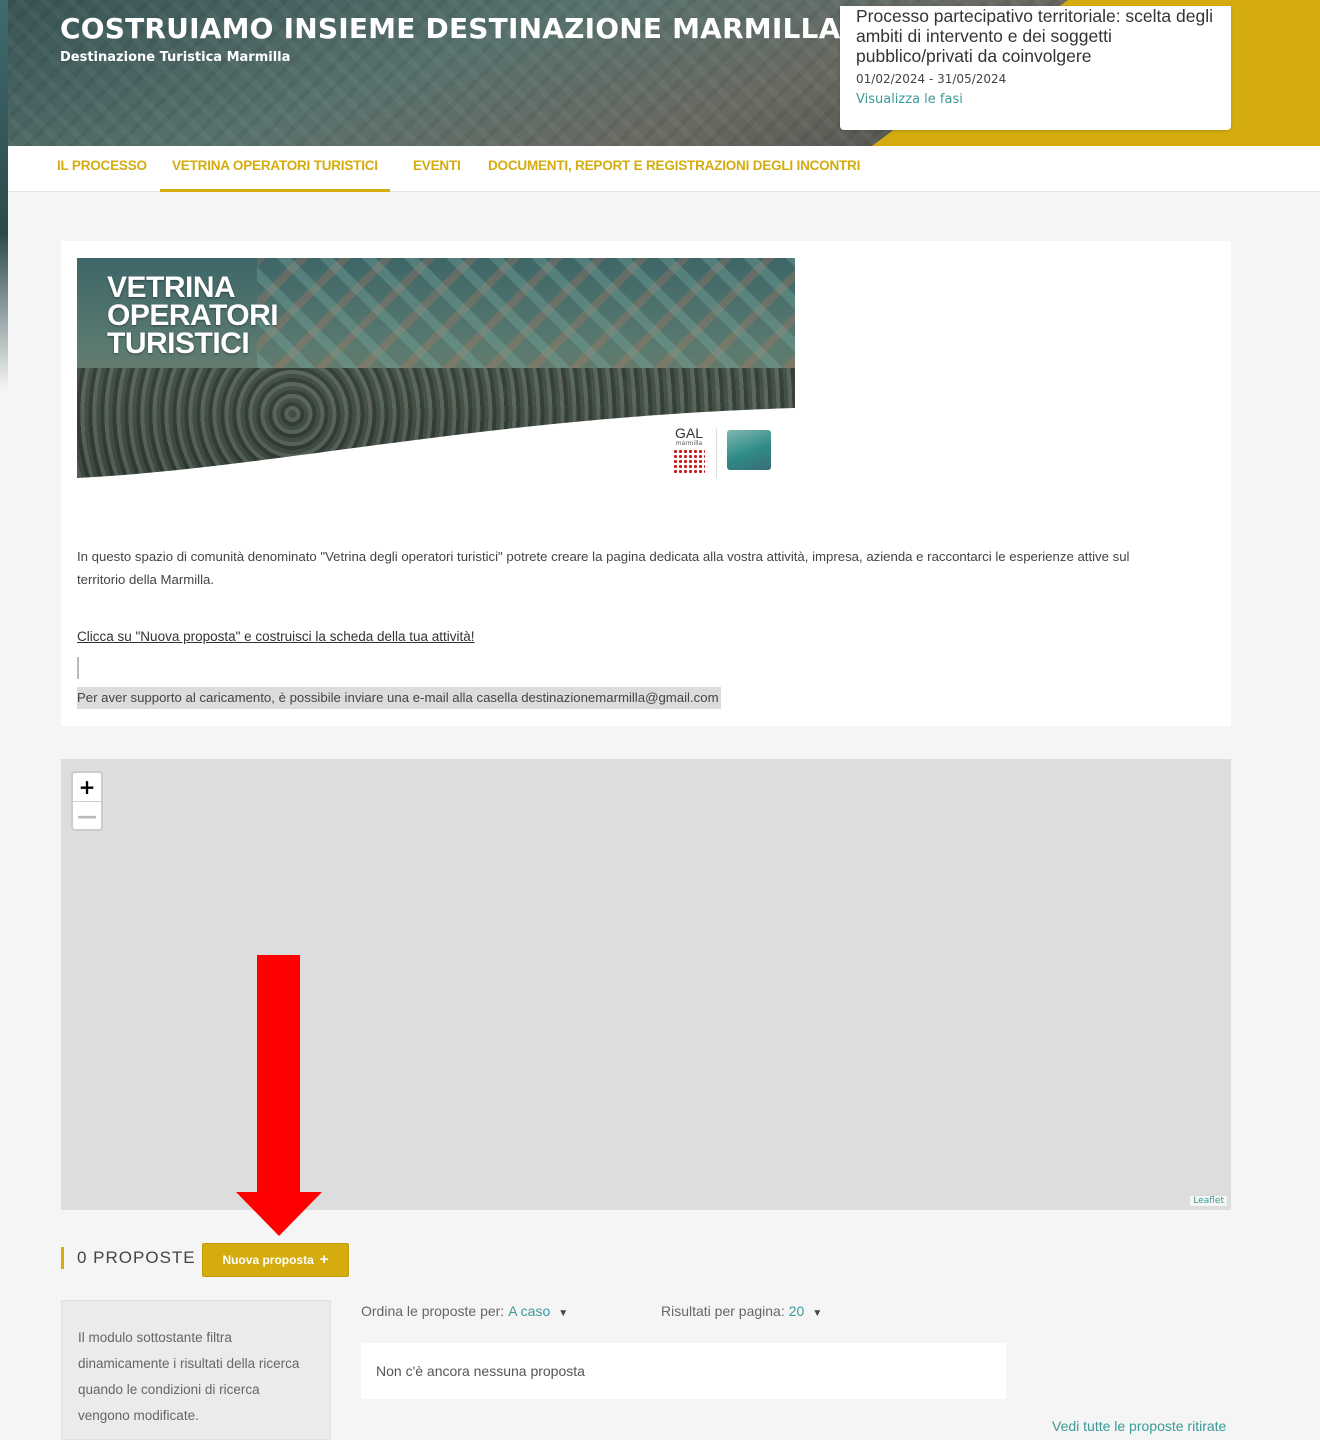  I want to click on withdrawn-proposals-link: Vedi tutte le proposte ritirate, so click(1139, 1426).